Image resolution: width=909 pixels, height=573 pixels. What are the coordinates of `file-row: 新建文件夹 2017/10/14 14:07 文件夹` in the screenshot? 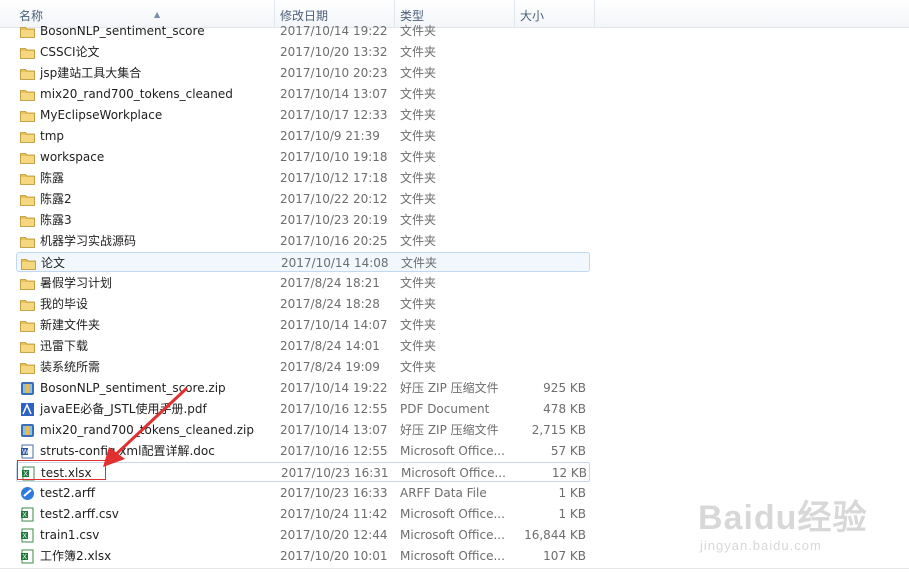 It's located at (303, 325).